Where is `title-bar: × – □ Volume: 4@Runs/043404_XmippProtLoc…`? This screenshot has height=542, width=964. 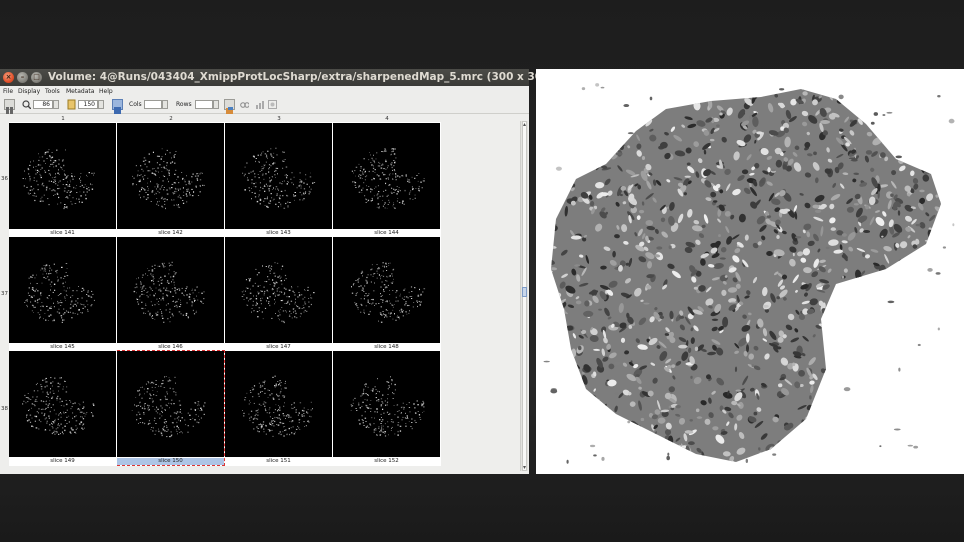
title-bar: × – □ Volume: 4@Runs/043404_XmippProtLoc… is located at coordinates (295, 77).